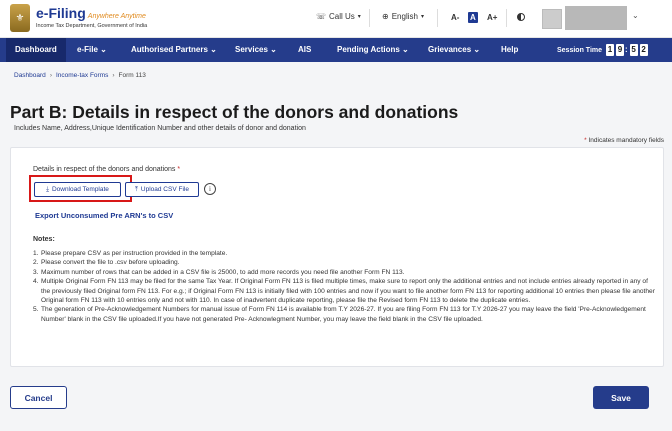 The height and width of the screenshot is (431, 672). Describe the element at coordinates (304, 50) in the screenshot. I see `nav-ais: AIS` at that location.